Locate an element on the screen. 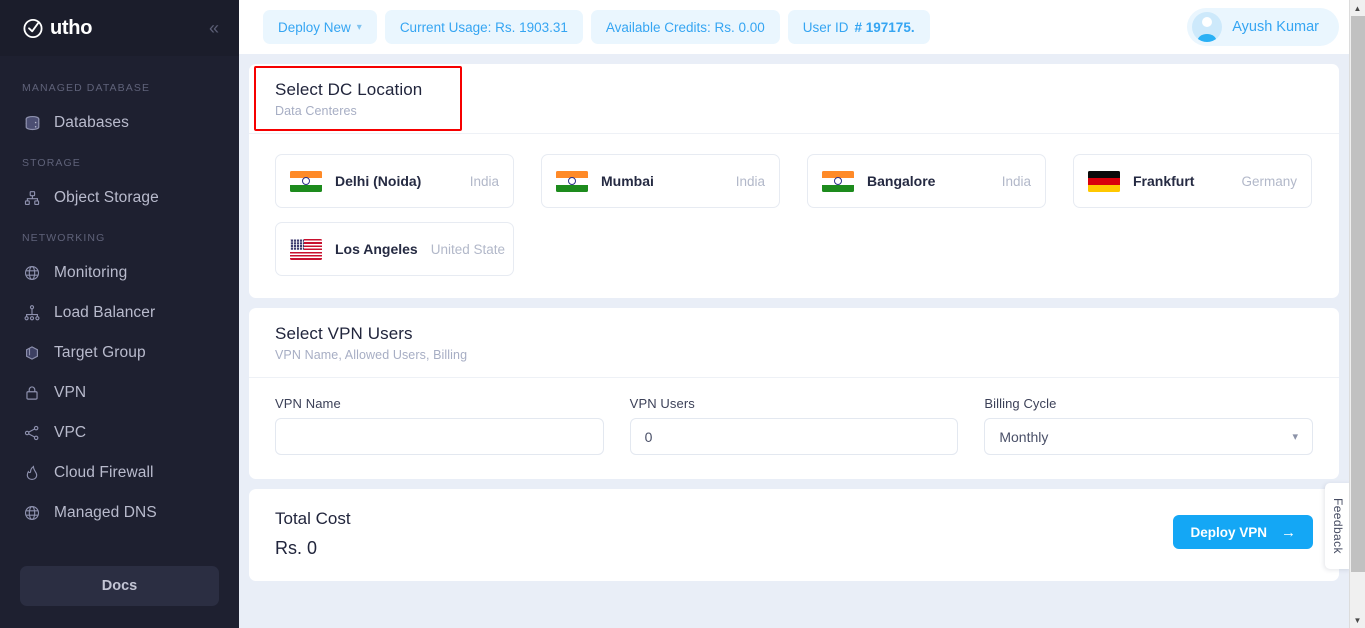 This screenshot has width=1365, height=628. scrollbar-track is located at coordinates (1357, 314).